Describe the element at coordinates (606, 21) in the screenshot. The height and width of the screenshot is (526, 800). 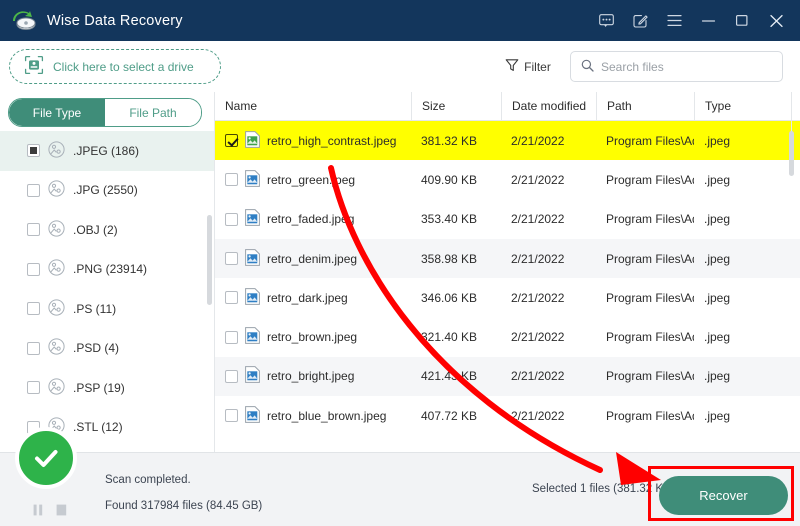
I see `feedback-icon` at that location.